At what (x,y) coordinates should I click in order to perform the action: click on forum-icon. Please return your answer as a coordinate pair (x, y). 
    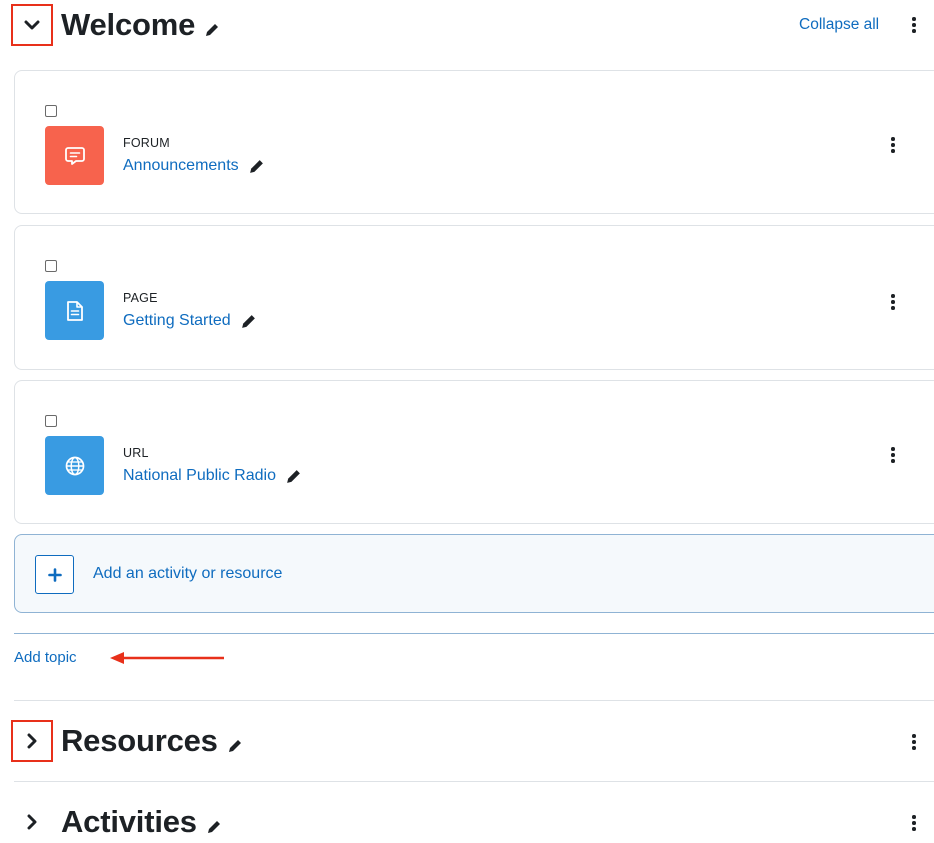
    Looking at the image, I should click on (74, 155).